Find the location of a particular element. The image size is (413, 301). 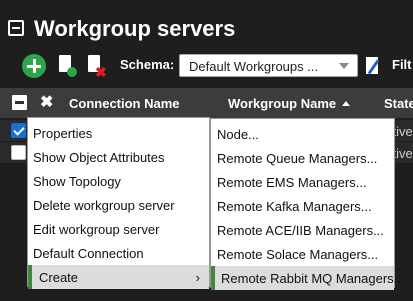

chevron-right-icon: › is located at coordinates (197, 277).